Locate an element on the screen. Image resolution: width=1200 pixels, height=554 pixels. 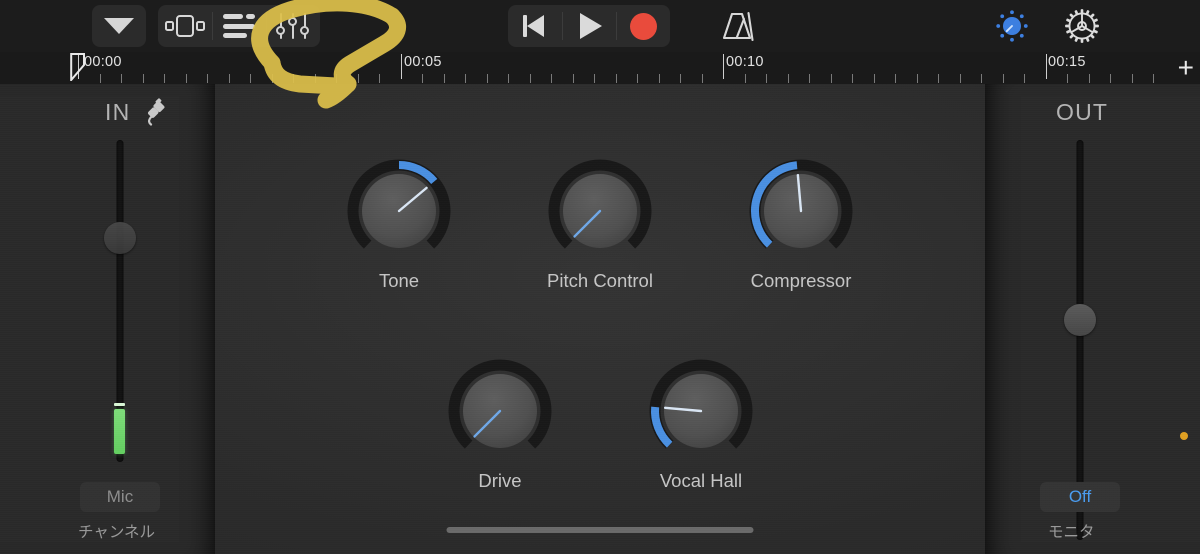
timeline-ruler: 00:00 00:05 00:10 00:15 + is located at coordinates (600, 68).